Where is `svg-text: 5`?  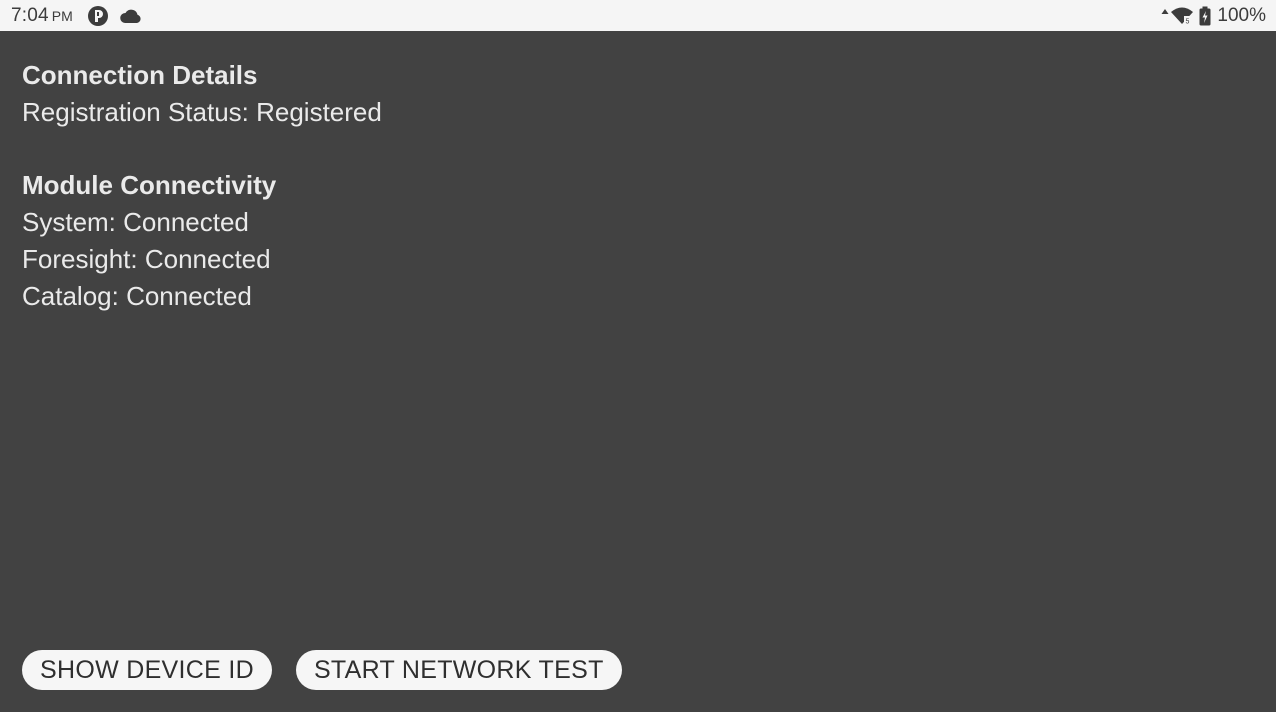 svg-text: 5 is located at coordinates (1188, 21).